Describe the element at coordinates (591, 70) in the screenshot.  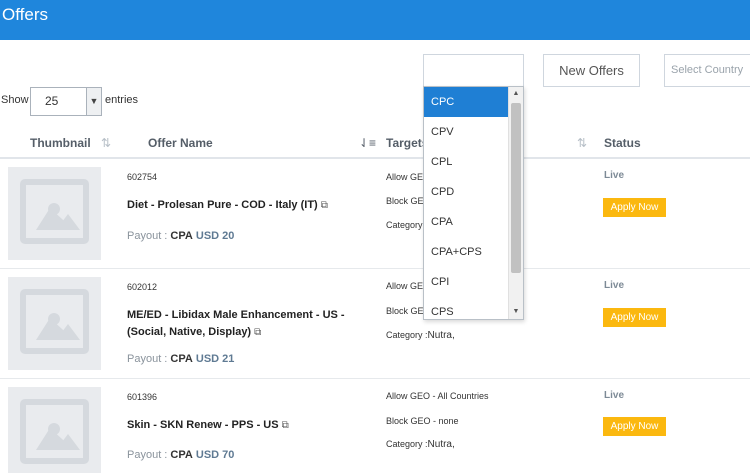
I see `new-offers-button: New Offers` at that location.